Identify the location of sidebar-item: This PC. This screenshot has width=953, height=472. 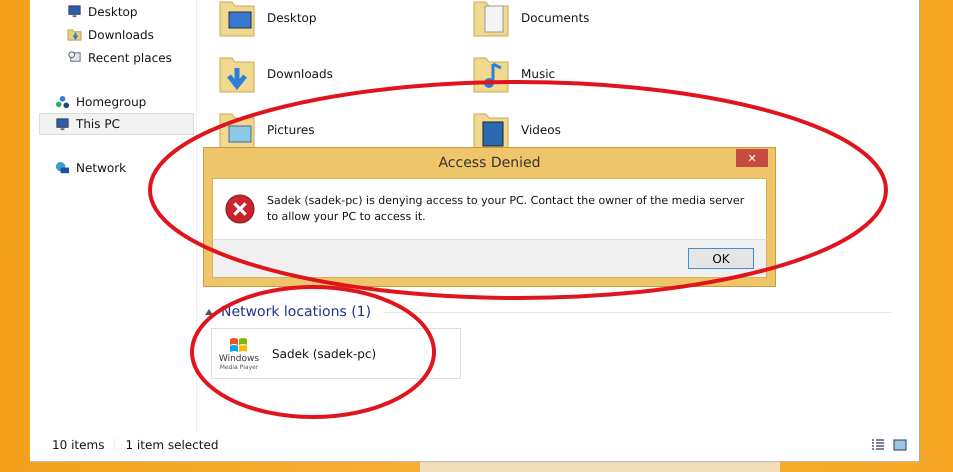
(116, 124).